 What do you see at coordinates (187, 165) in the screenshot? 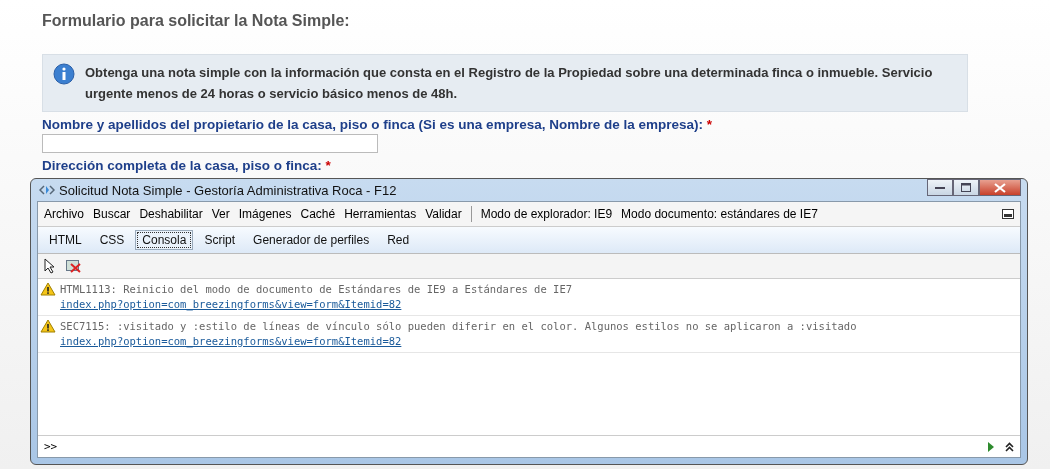
I see `field-label: Dirección completa de la casa, piso o finca: *` at bounding box center [187, 165].